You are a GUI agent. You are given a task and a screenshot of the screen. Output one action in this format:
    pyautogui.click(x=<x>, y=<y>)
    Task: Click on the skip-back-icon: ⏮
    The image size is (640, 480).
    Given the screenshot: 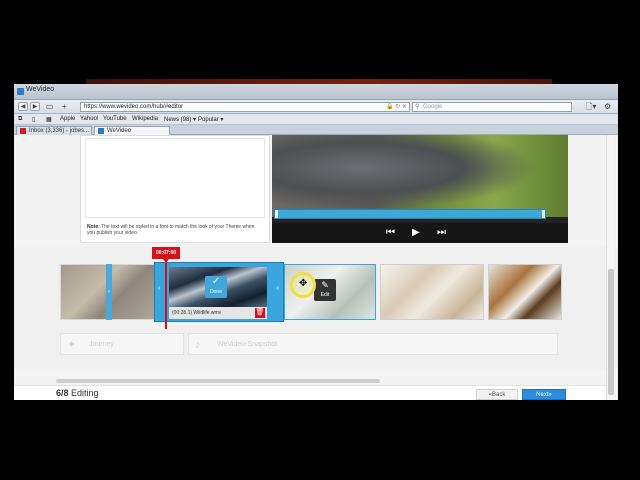 What is the action you would take?
    pyautogui.click(x=390, y=233)
    